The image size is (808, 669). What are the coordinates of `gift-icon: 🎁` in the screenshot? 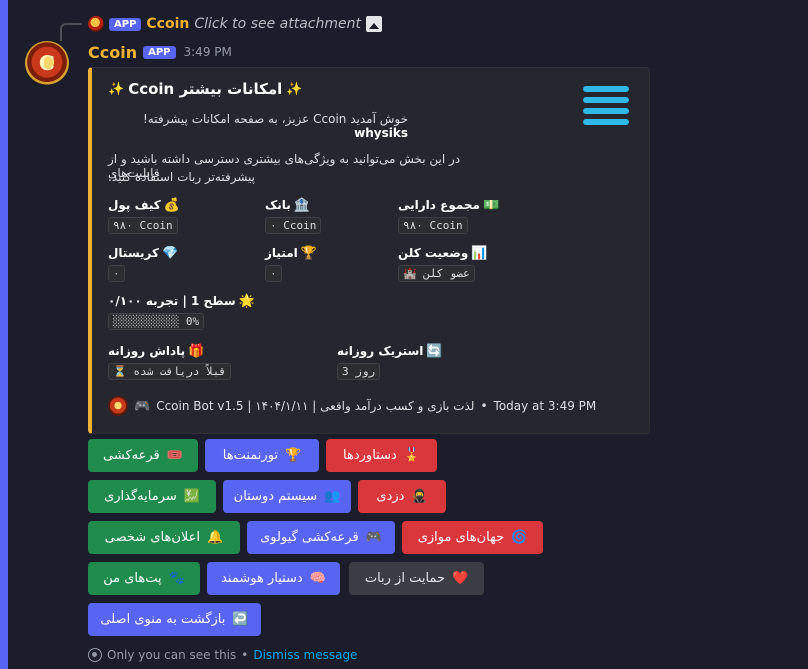 It's located at (196, 351).